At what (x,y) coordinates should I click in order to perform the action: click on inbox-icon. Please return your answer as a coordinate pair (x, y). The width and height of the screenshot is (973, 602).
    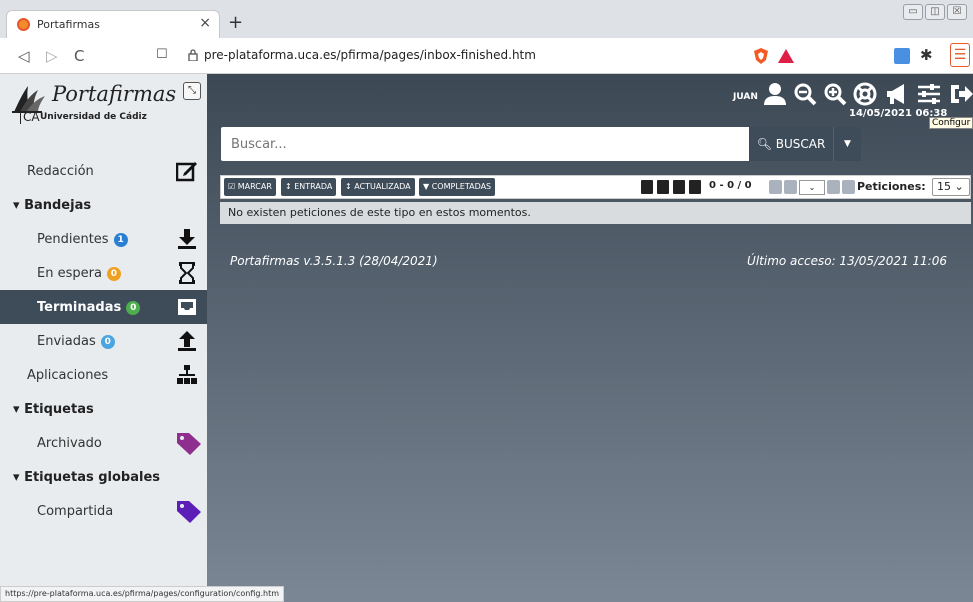
    Looking at the image, I should click on (187, 307).